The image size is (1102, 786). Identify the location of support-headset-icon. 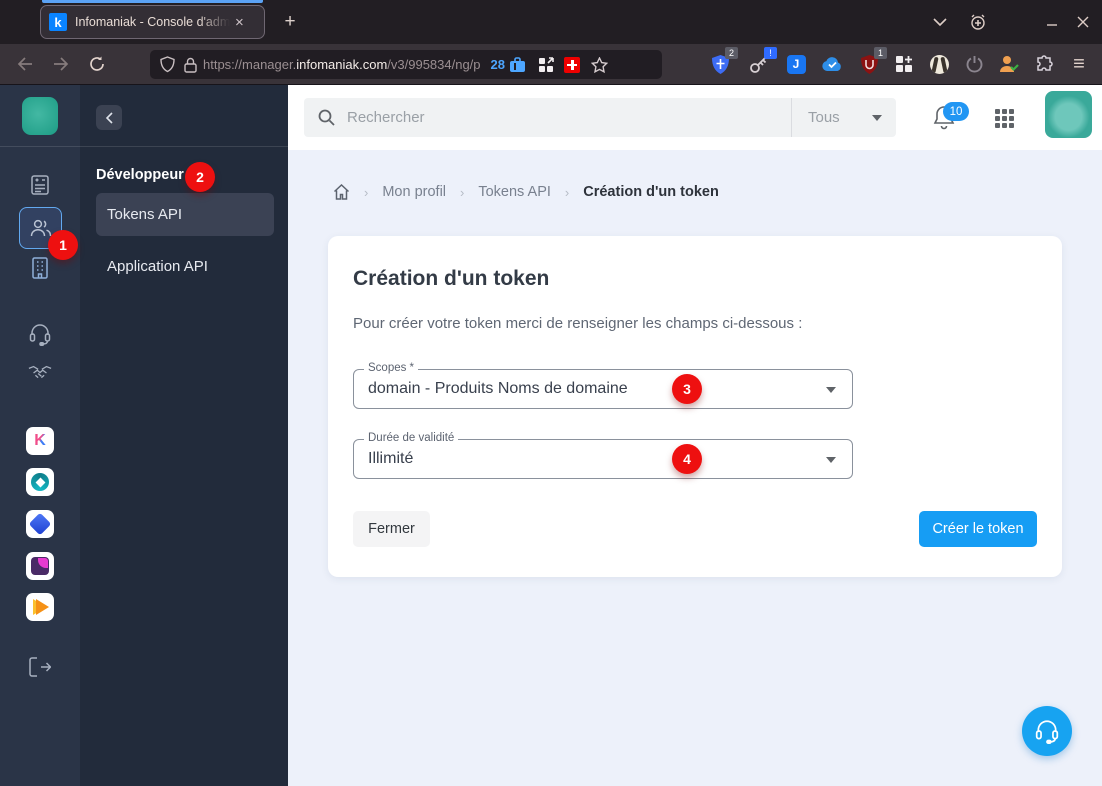
(40, 334).